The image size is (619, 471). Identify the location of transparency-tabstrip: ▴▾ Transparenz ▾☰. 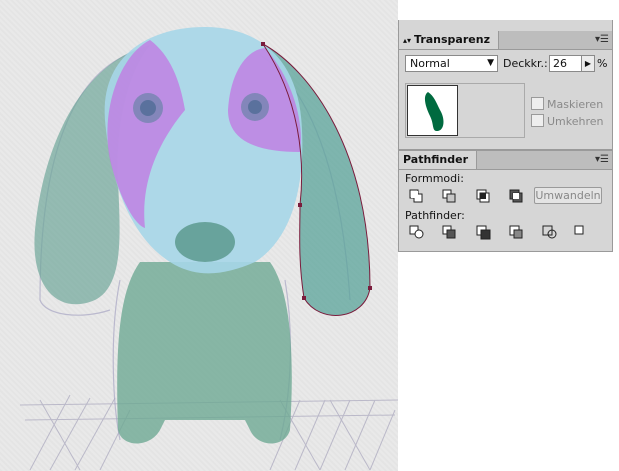
(505, 40).